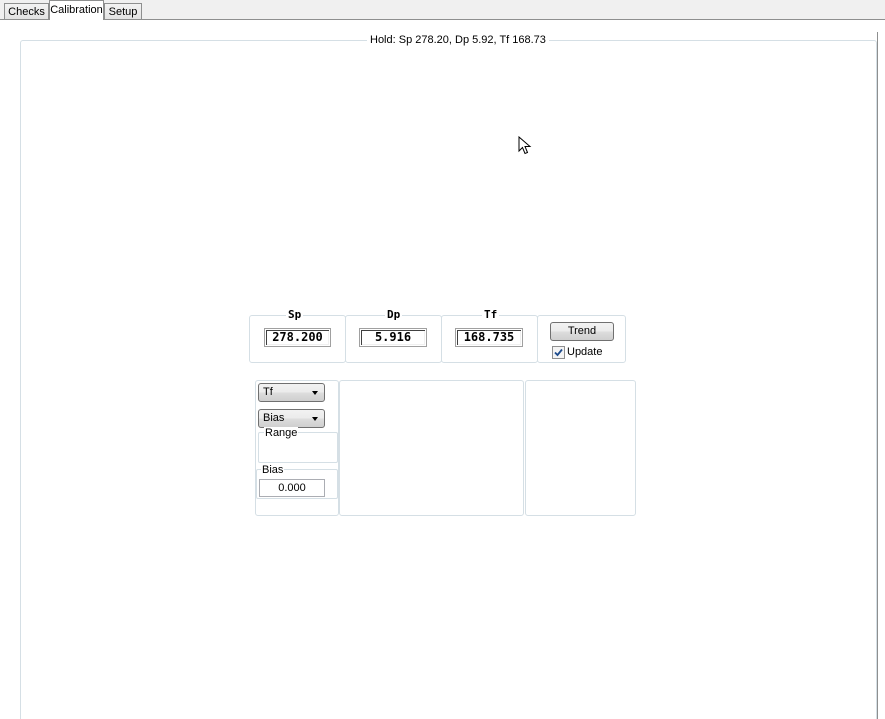 The width and height of the screenshot is (885, 719). Describe the element at coordinates (458, 40) in the screenshot. I see `hold-status: Hold: Sp 278.20, Dp 5.92, Tf 168.73` at that location.